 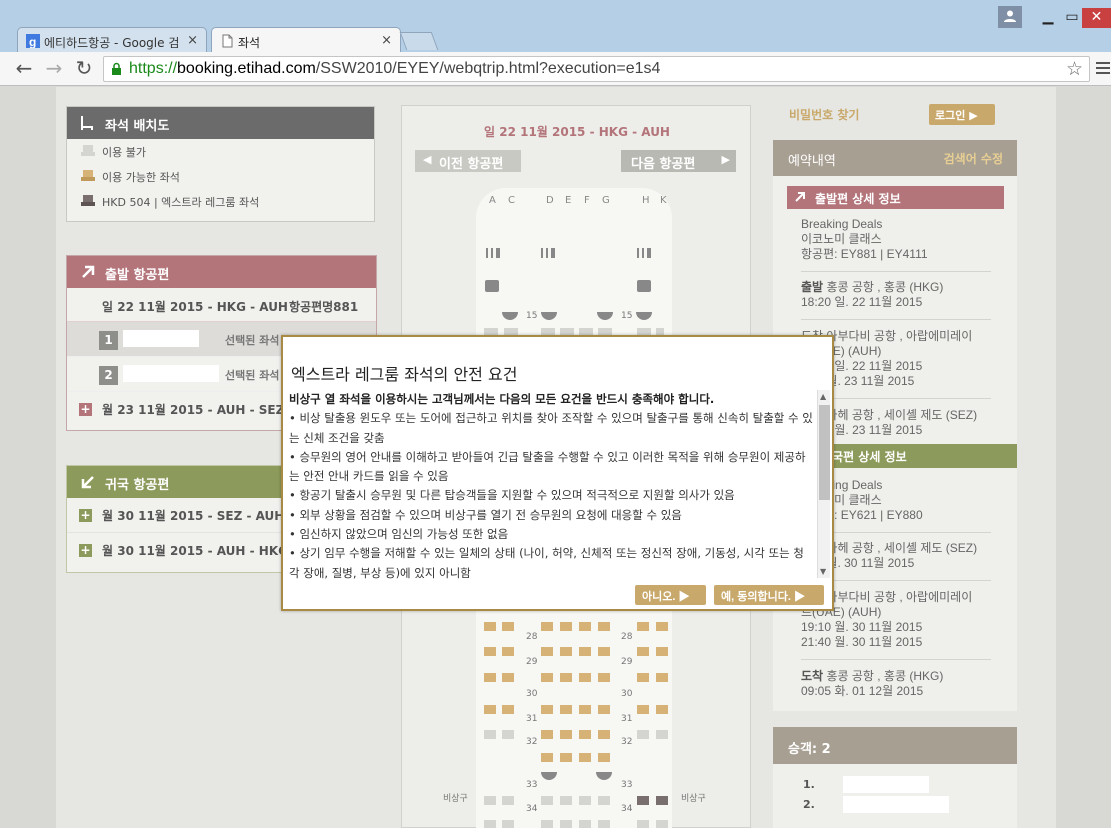 I want to click on back-icon: ←, so click(x=24, y=69).